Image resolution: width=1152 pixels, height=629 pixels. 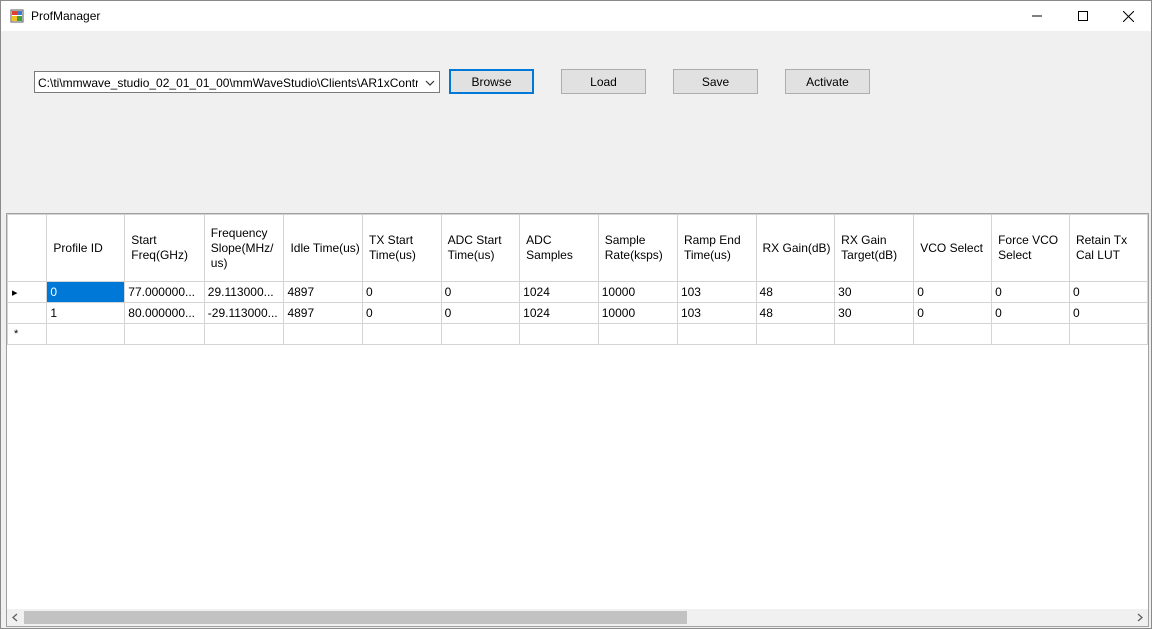 I want to click on column-header: ADC Start Time(us), so click(x=480, y=248).